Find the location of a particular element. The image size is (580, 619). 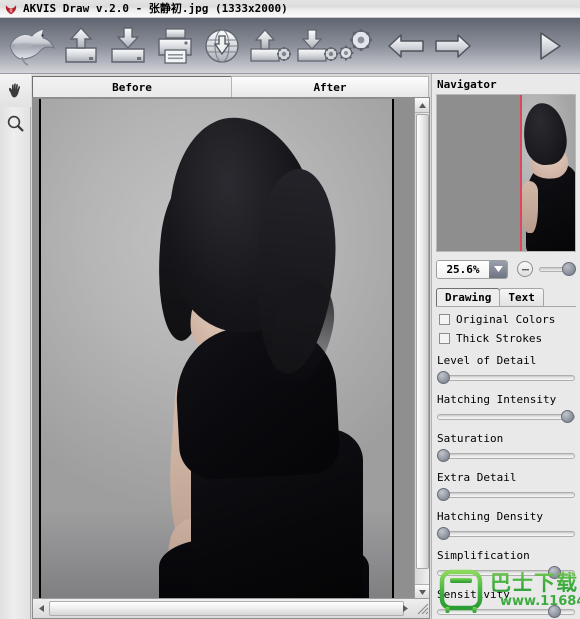

scroll-down-button is located at coordinates (422, 591).